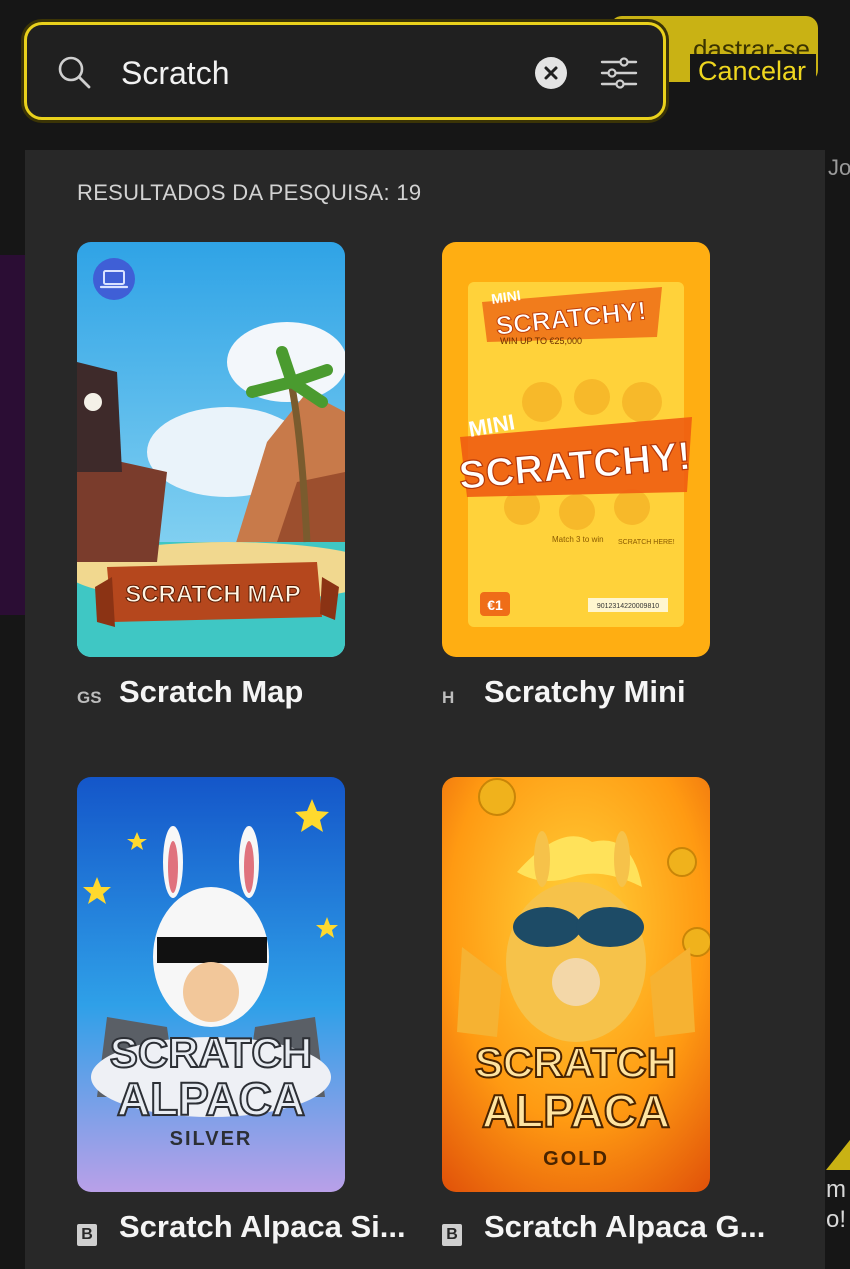  What do you see at coordinates (753, 72) in the screenshot?
I see `cancel-link: Cancelar` at bounding box center [753, 72].